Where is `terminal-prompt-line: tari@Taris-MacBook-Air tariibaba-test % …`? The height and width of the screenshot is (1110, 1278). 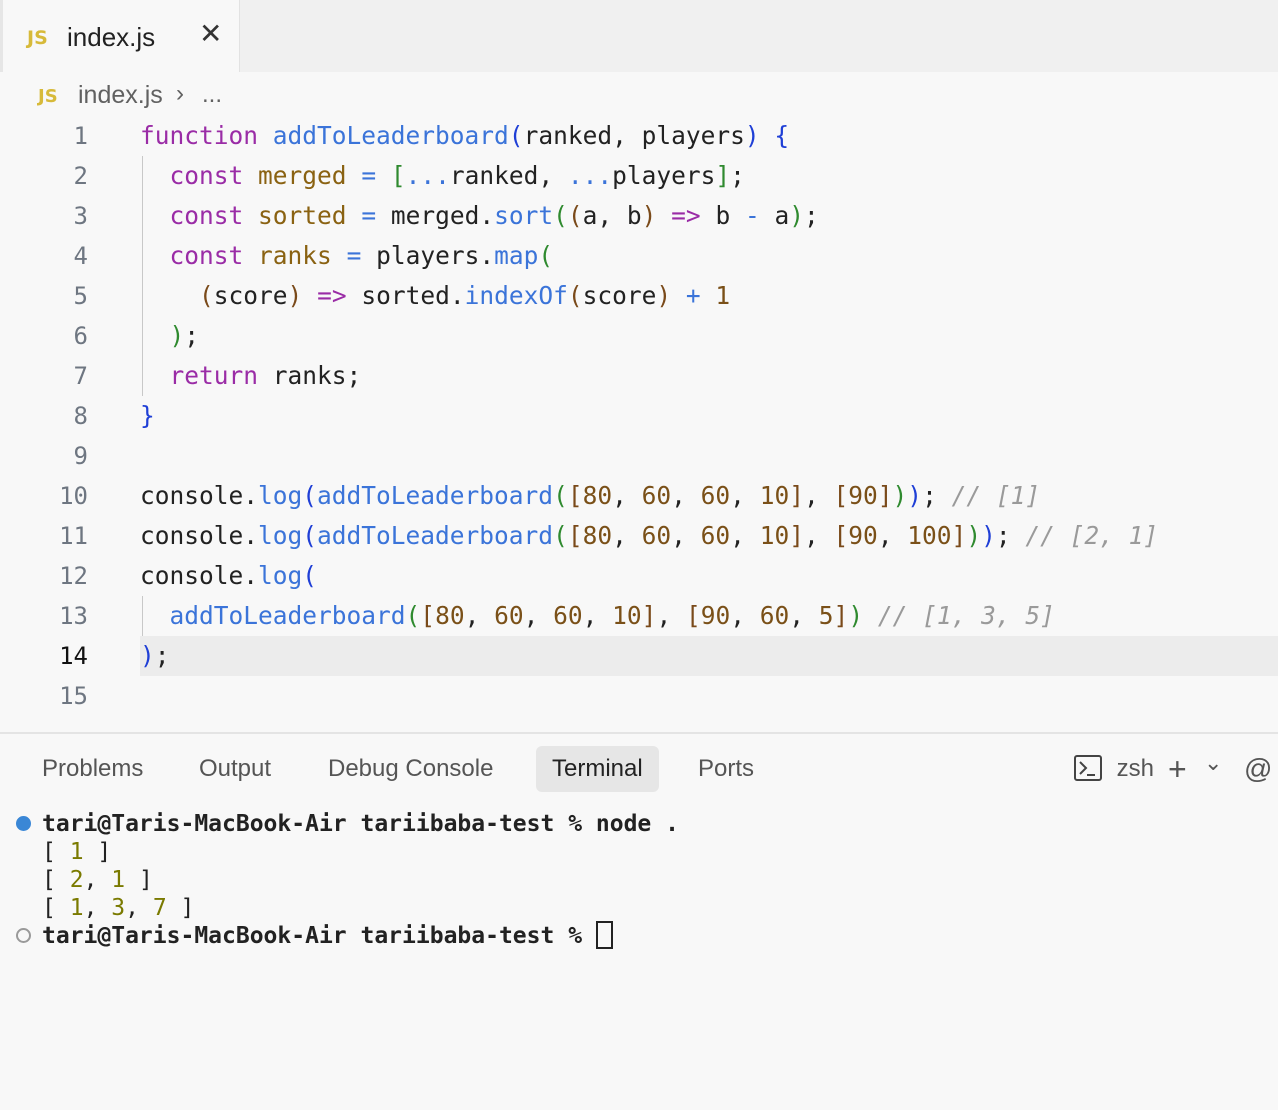 terminal-prompt-line: tari@Taris-MacBook-Air tariibaba-test % … is located at coordinates (360, 824).